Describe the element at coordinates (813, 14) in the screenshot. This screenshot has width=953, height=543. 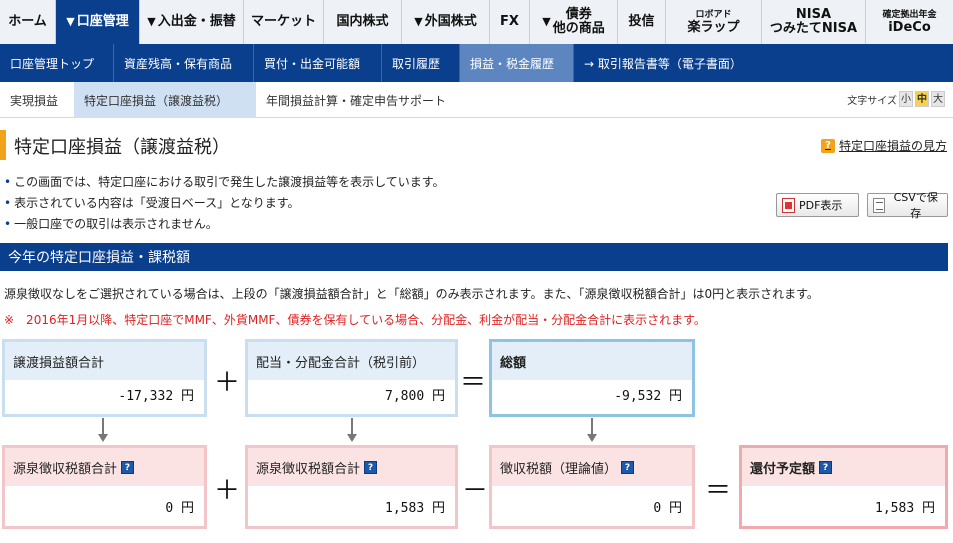
I see `nav-nisa-label: NISA` at that location.